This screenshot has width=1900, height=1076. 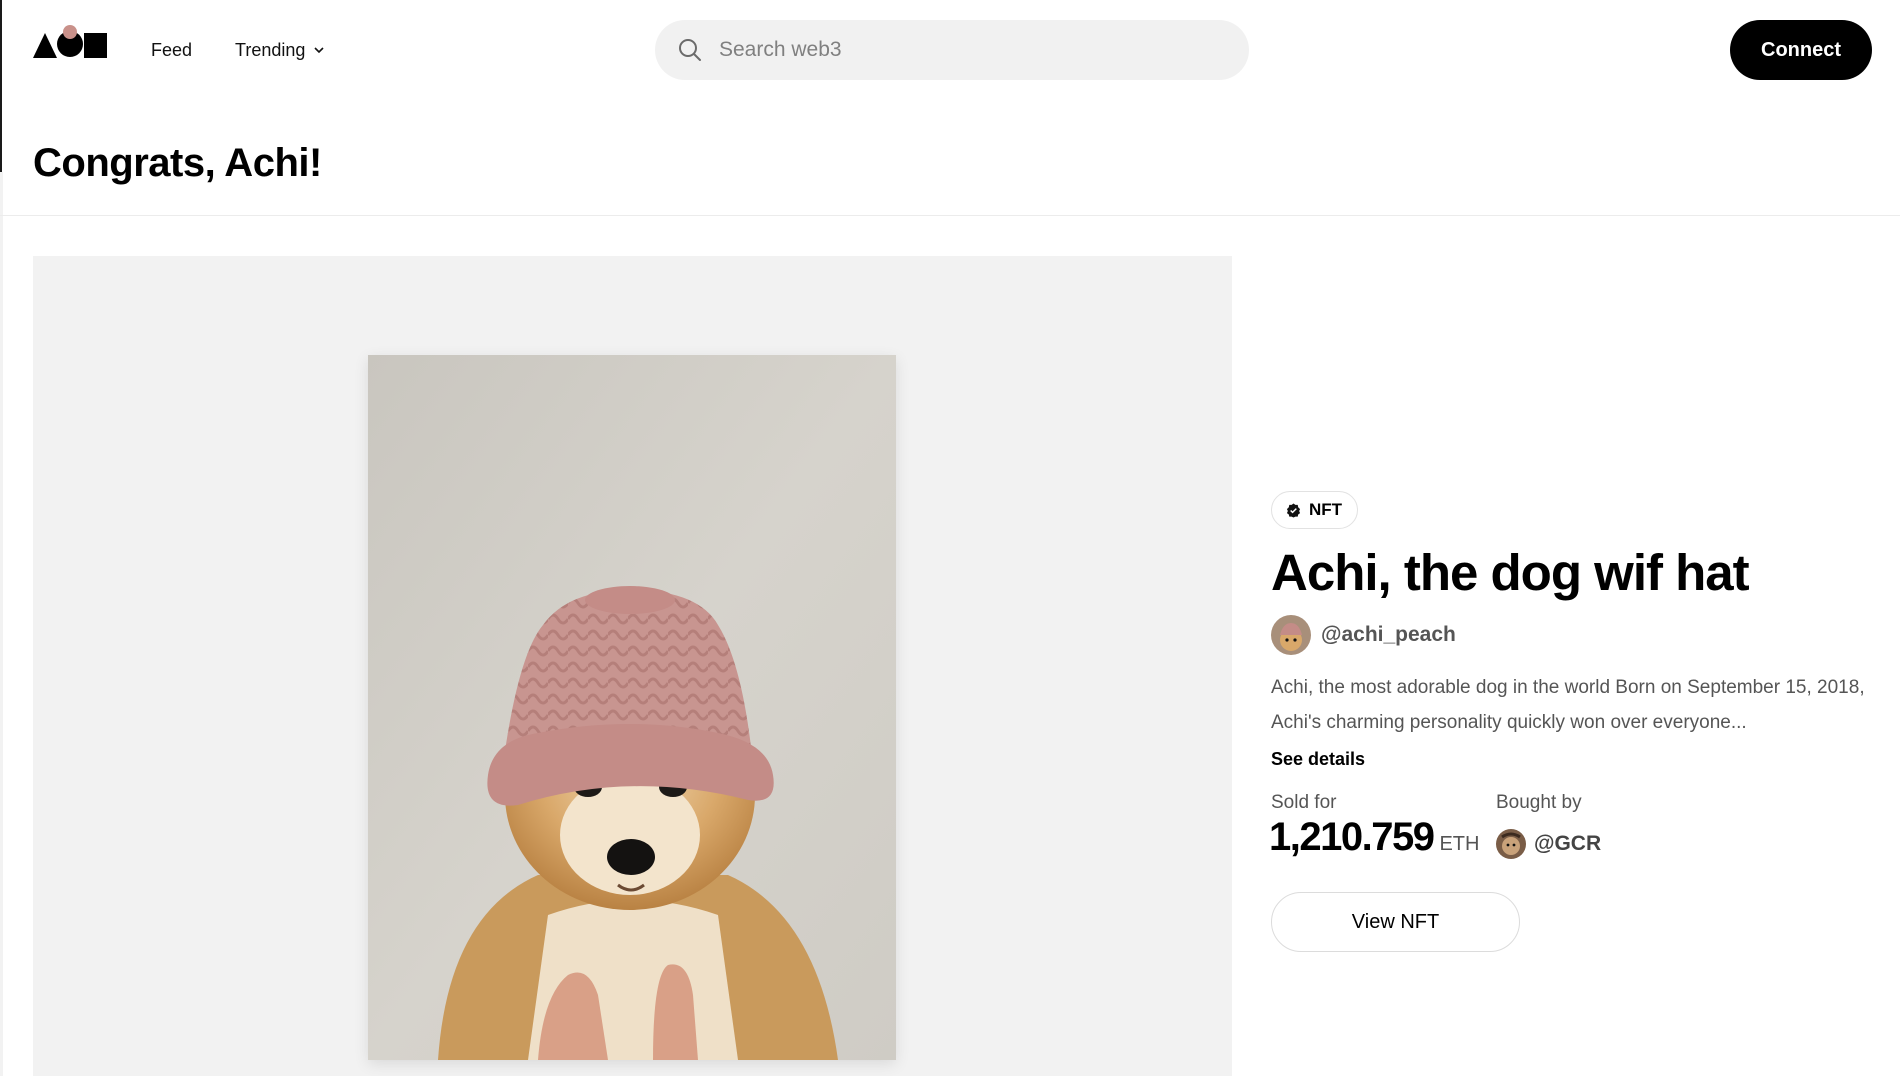 I want to click on creator-profile: @achi_peach, so click(x=1363, y=635).